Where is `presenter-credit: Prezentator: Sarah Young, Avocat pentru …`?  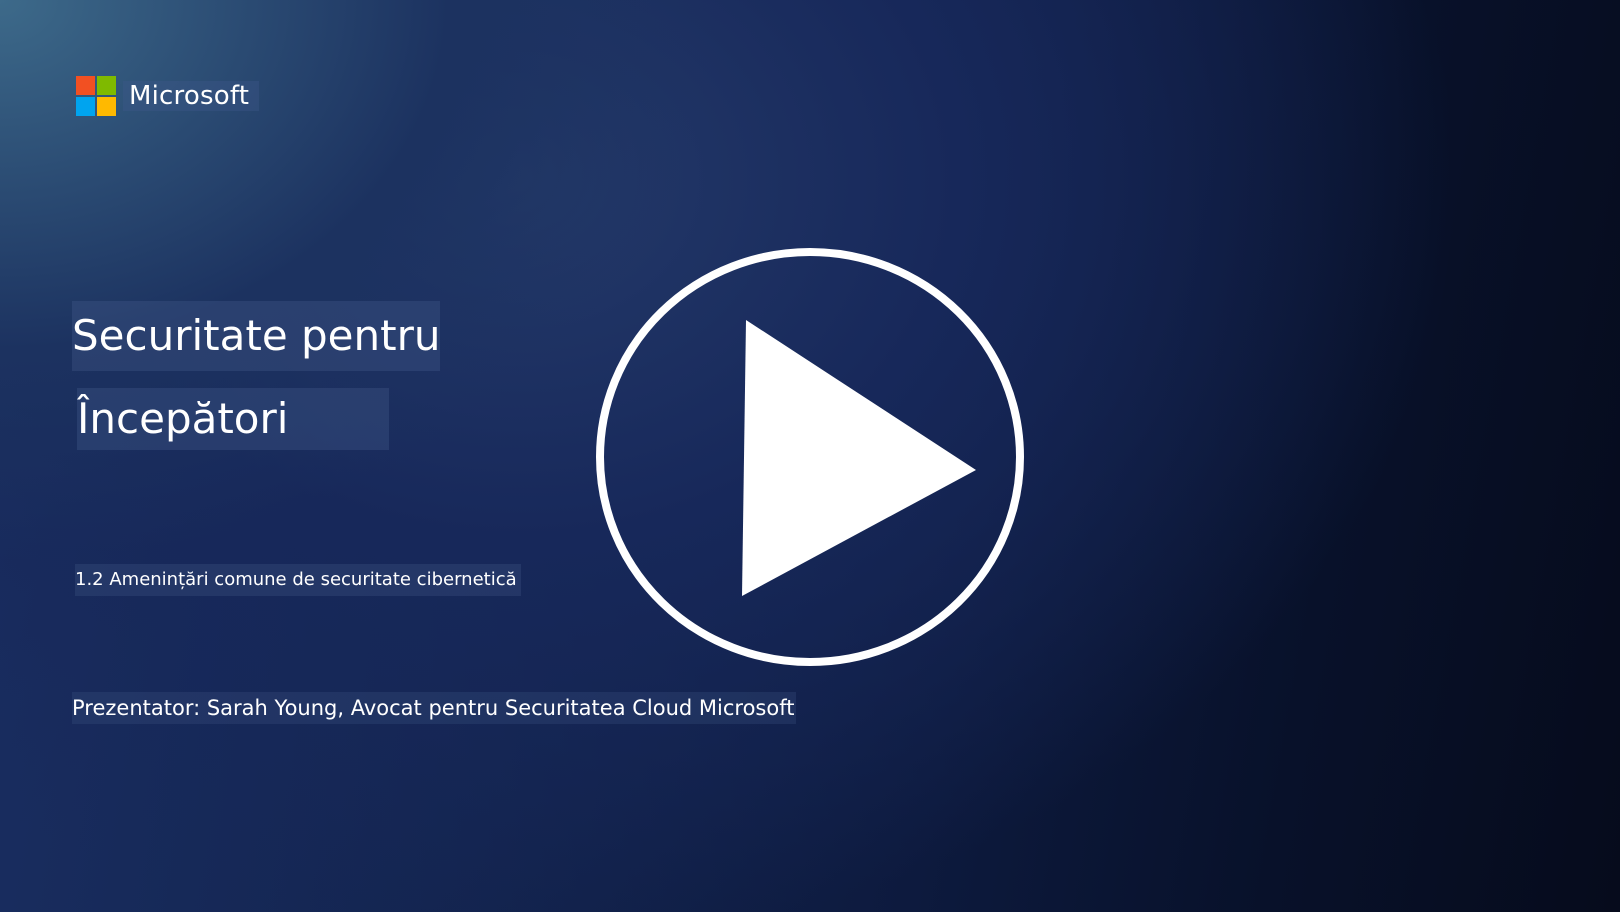
presenter-credit: Prezentator: Sarah Young, Avocat pentru … is located at coordinates (434, 708).